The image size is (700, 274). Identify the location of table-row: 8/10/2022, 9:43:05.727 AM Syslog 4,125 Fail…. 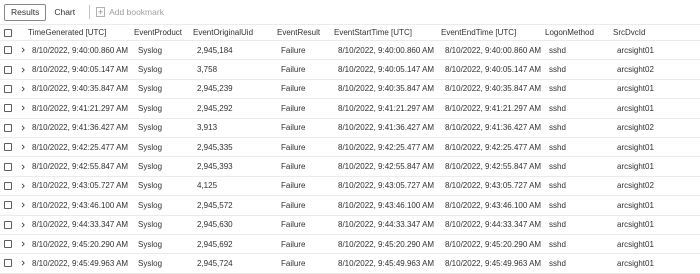
(350, 187).